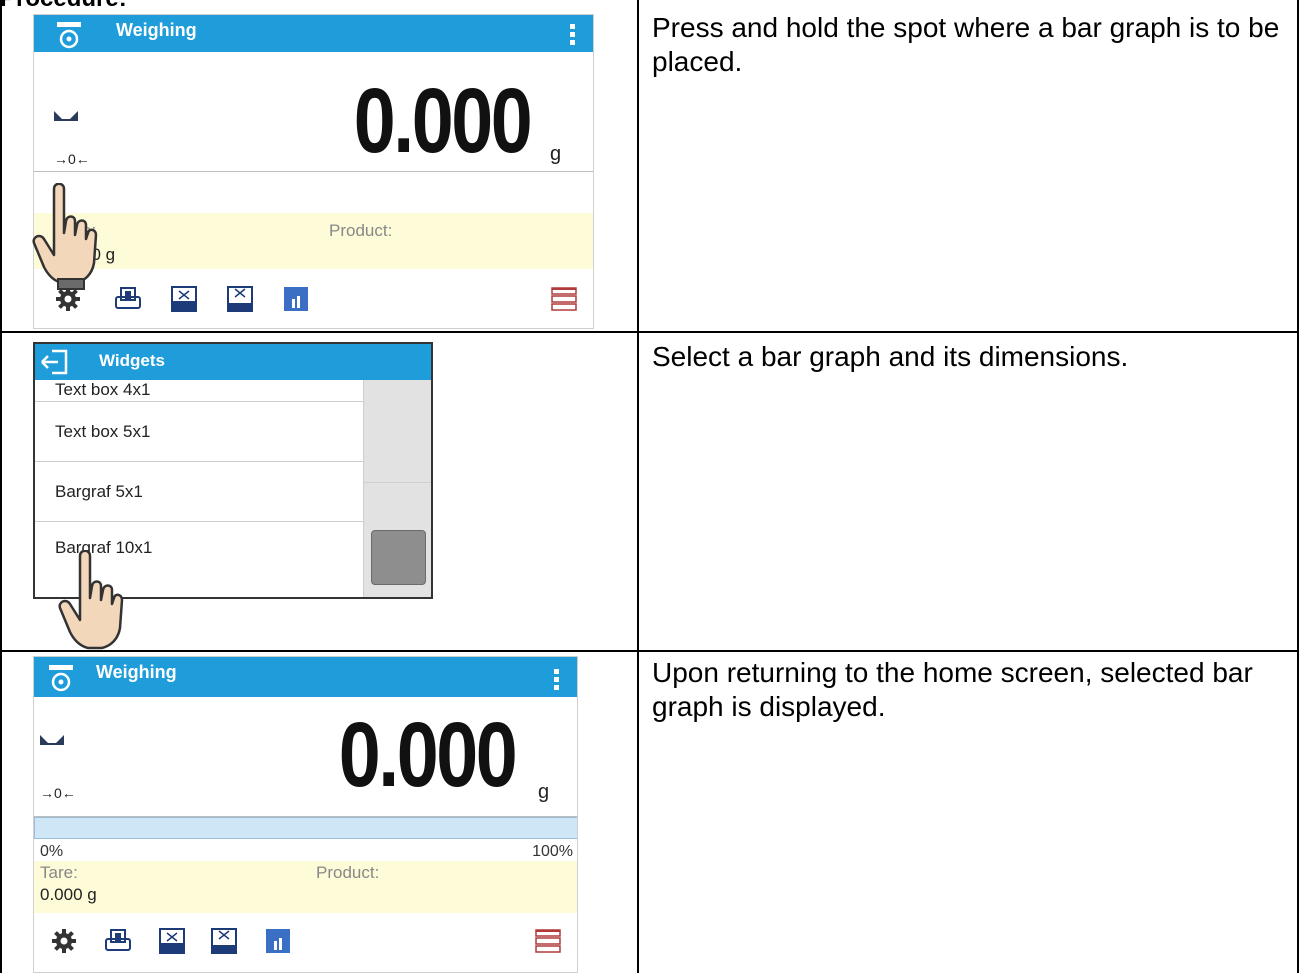  I want to click on settings-icon, so click(64, 941).